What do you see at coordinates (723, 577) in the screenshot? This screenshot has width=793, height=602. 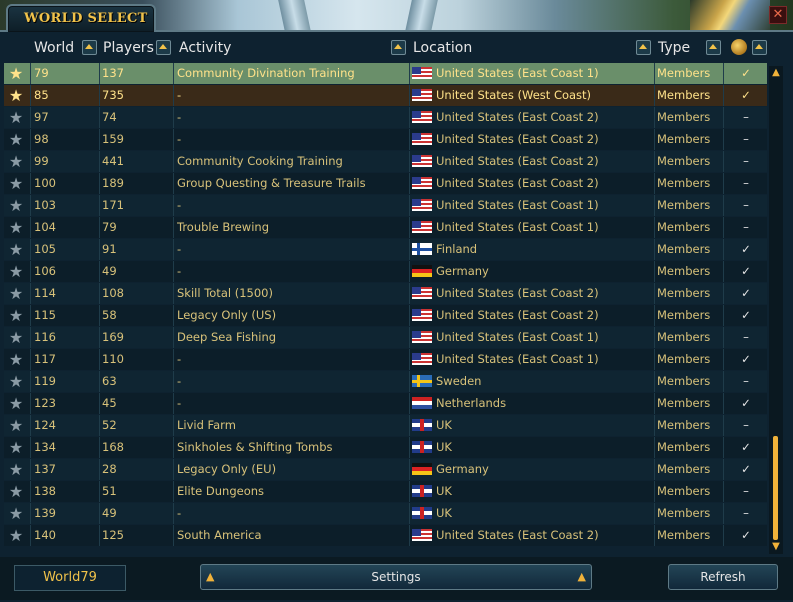 I see `refresh-button: Refresh` at bounding box center [723, 577].